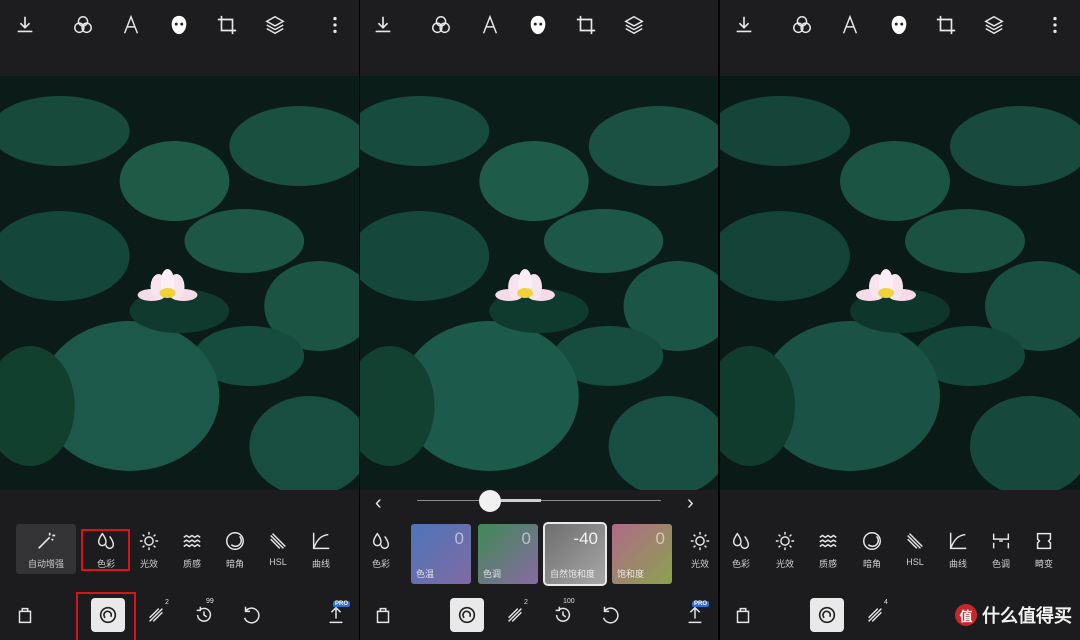 The height and width of the screenshot is (640, 1080). Describe the element at coordinates (380, 564) in the screenshot. I see `tool-label: 色彩` at that location.